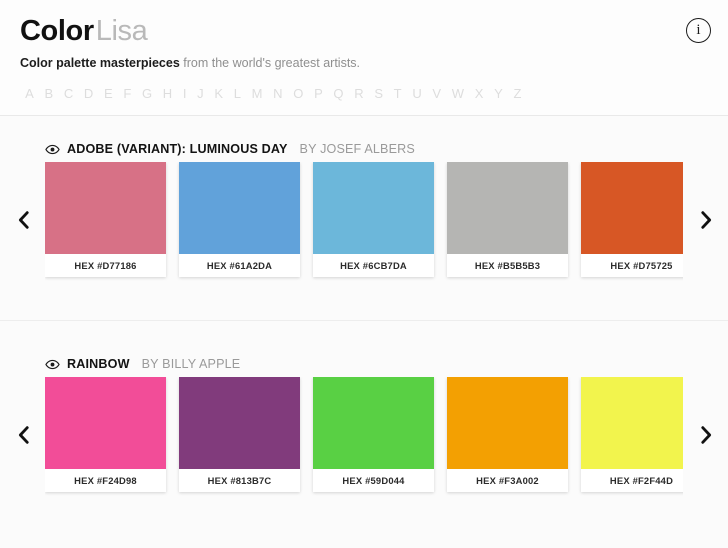 This screenshot has width=728, height=548. I want to click on swatch-hex-label: HEX #59D044, so click(373, 480).